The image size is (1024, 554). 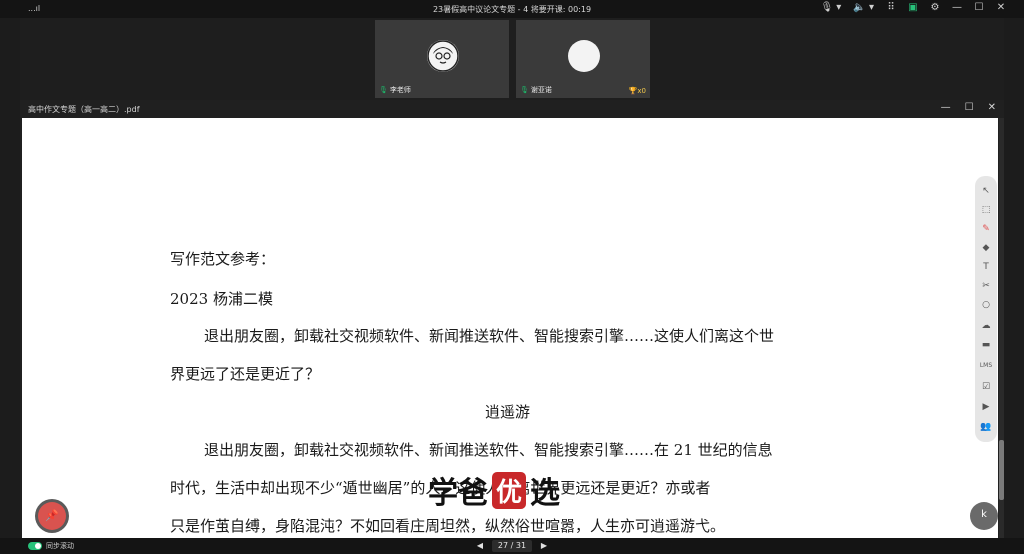 I want to click on sync-toggle, so click(x=35, y=546).